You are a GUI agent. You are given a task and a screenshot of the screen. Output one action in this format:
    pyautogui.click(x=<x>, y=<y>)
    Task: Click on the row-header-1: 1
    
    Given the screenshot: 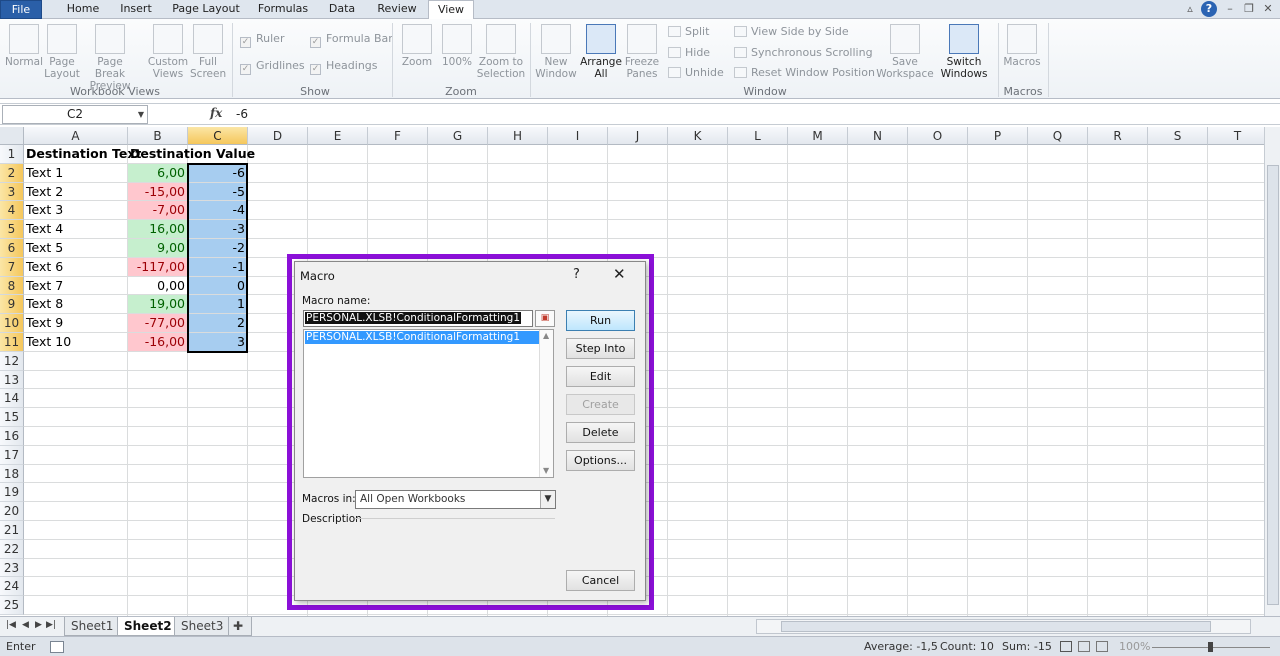 What is the action you would take?
    pyautogui.click(x=12, y=154)
    